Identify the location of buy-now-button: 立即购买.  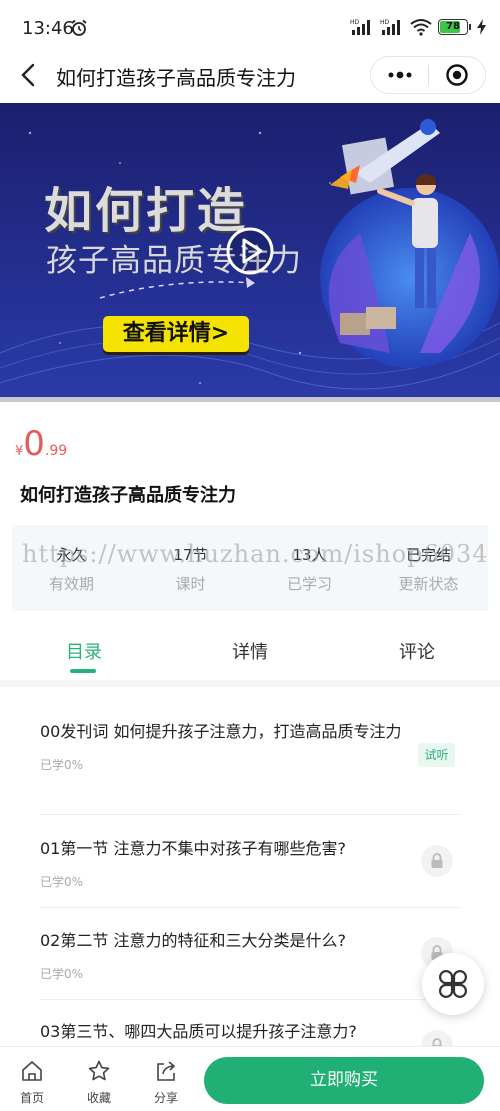
(344, 1080).